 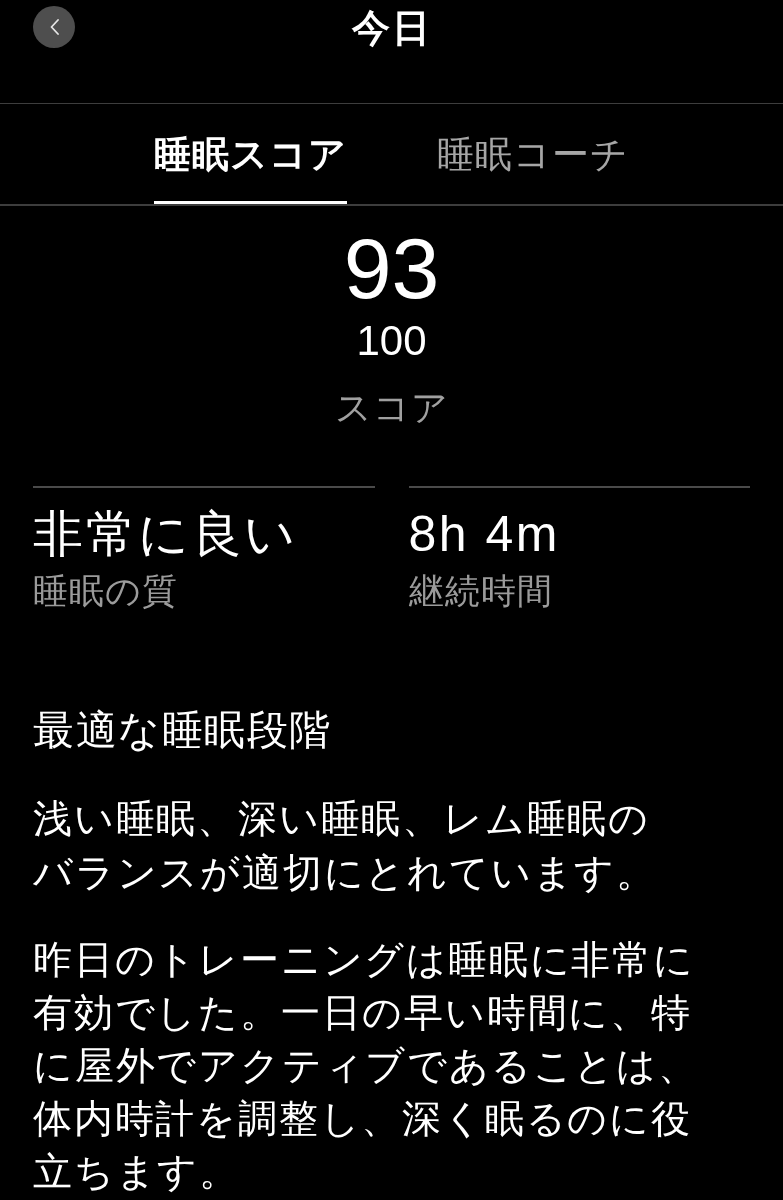 I want to click on score-max: 100, so click(x=391, y=341).